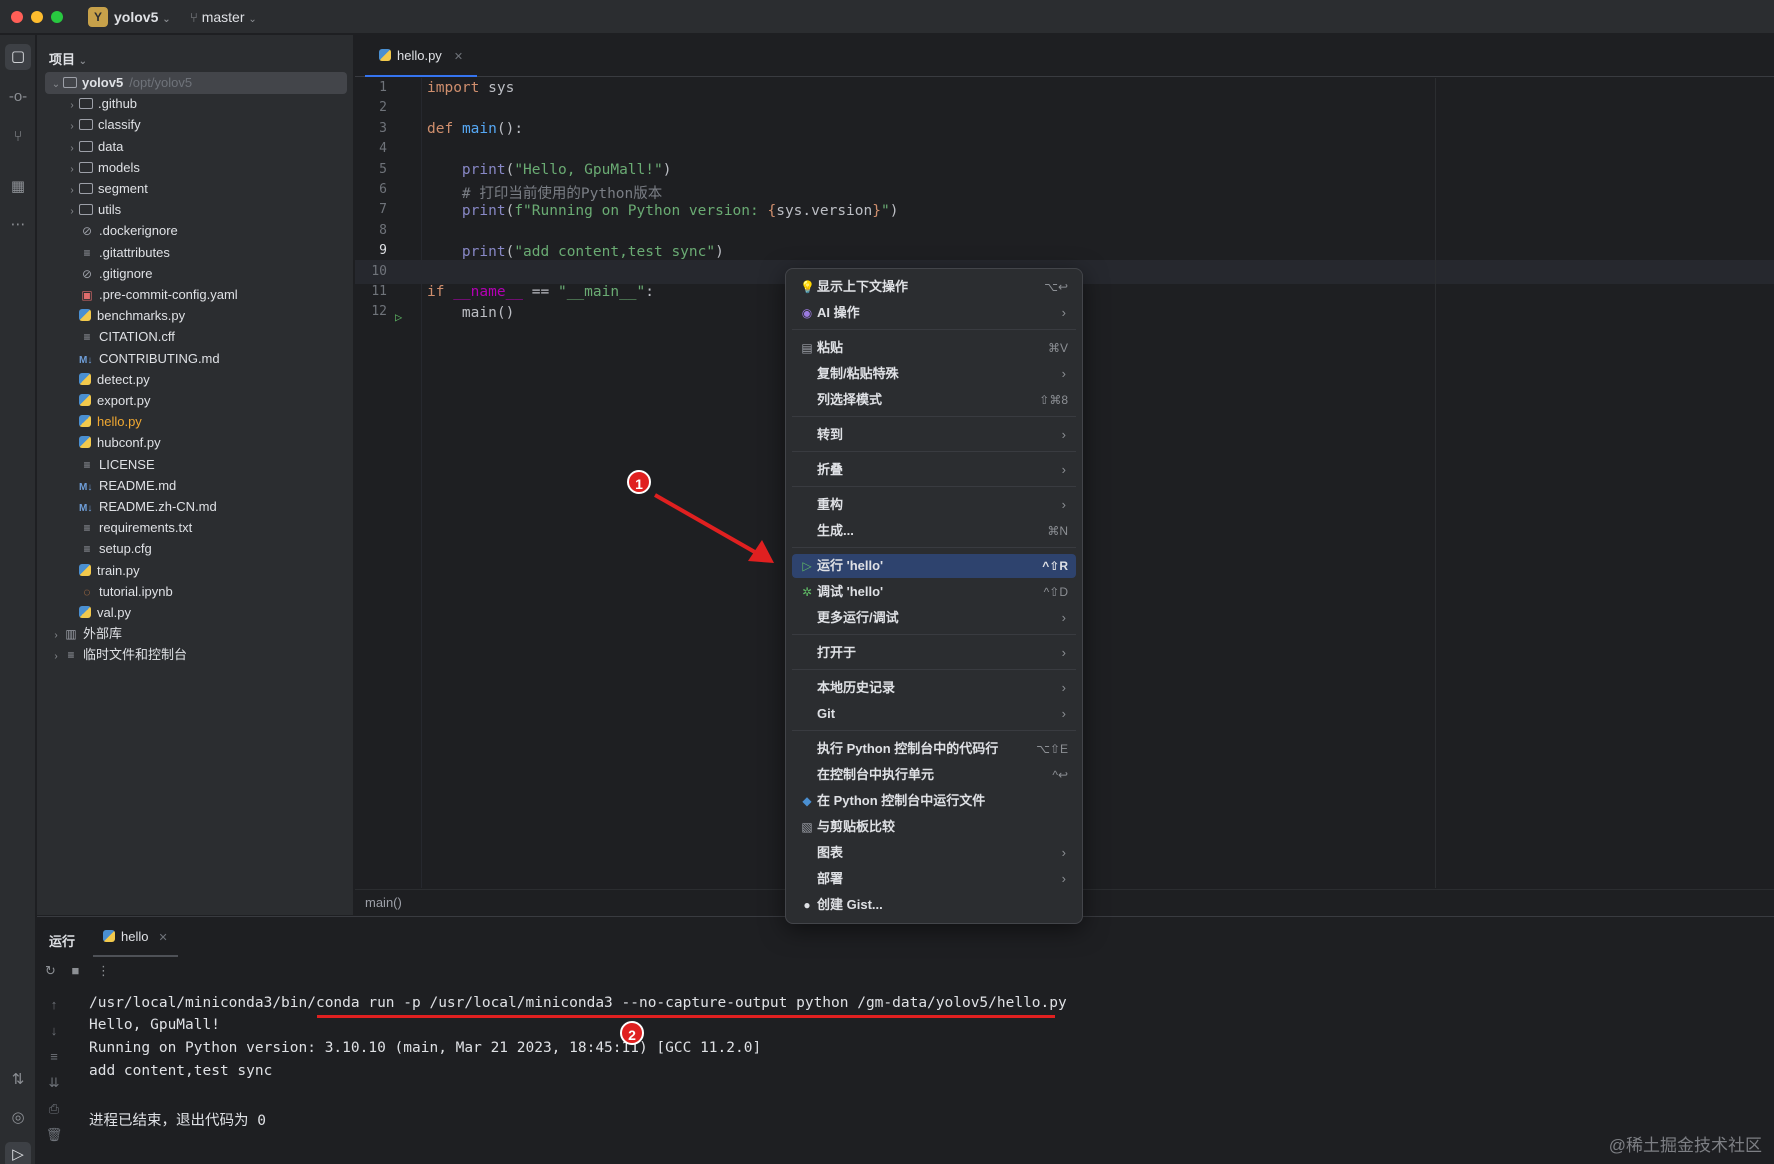 The height and width of the screenshot is (1164, 1774). I want to click on menu-item-4: 列选择模式 ⇧⌘8, so click(934, 400).